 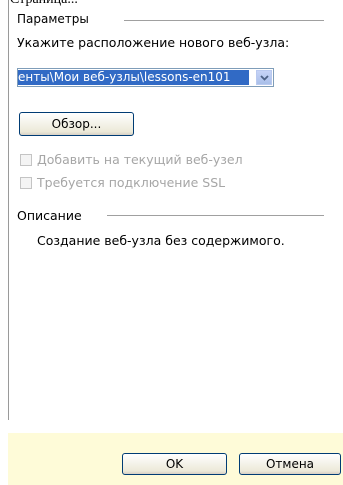 What do you see at coordinates (290, 464) in the screenshot?
I see `cancel-button: Отмена` at bounding box center [290, 464].